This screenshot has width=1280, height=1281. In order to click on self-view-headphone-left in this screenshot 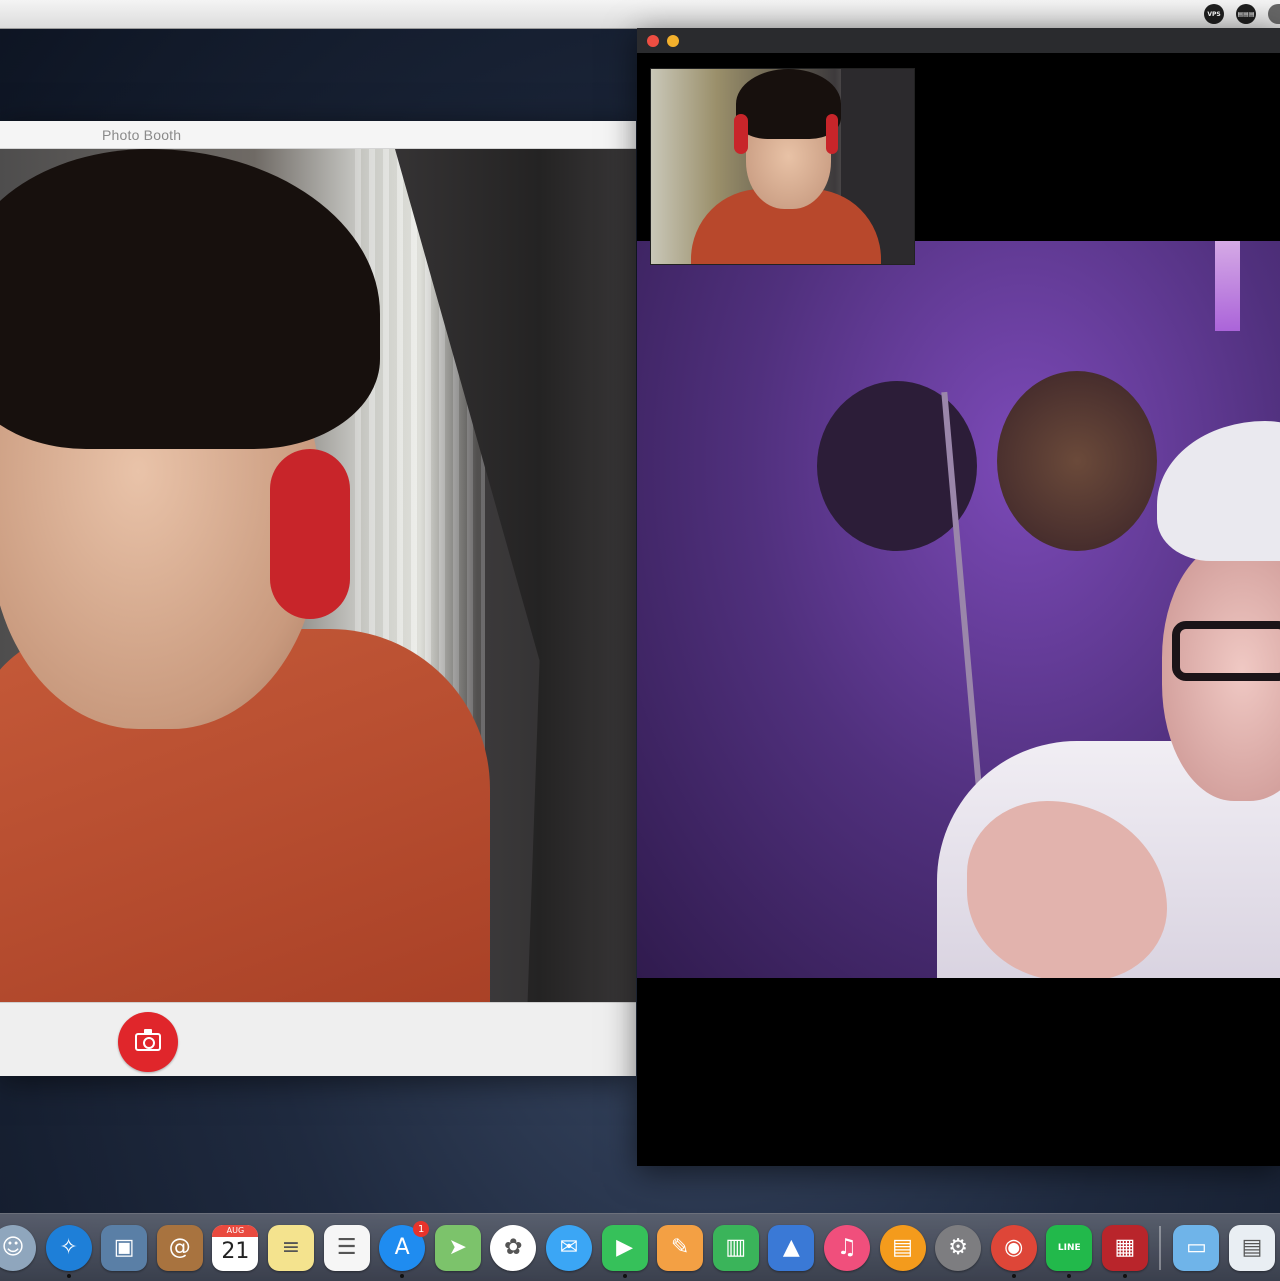, I will do `click(741, 134)`.